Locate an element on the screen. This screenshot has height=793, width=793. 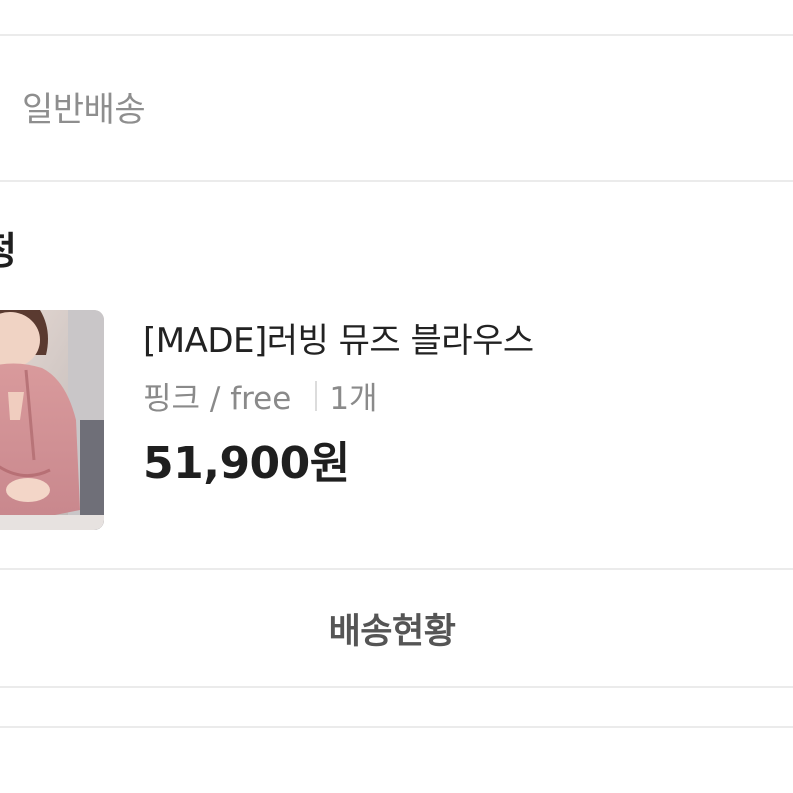
product-photo-pink-blouse-icon is located at coordinates (52, 420).